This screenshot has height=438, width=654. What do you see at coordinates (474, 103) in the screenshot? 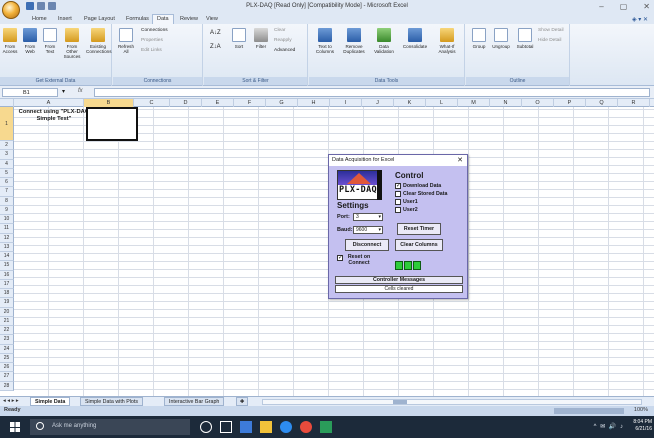
I see `column-header: M` at bounding box center [474, 103].